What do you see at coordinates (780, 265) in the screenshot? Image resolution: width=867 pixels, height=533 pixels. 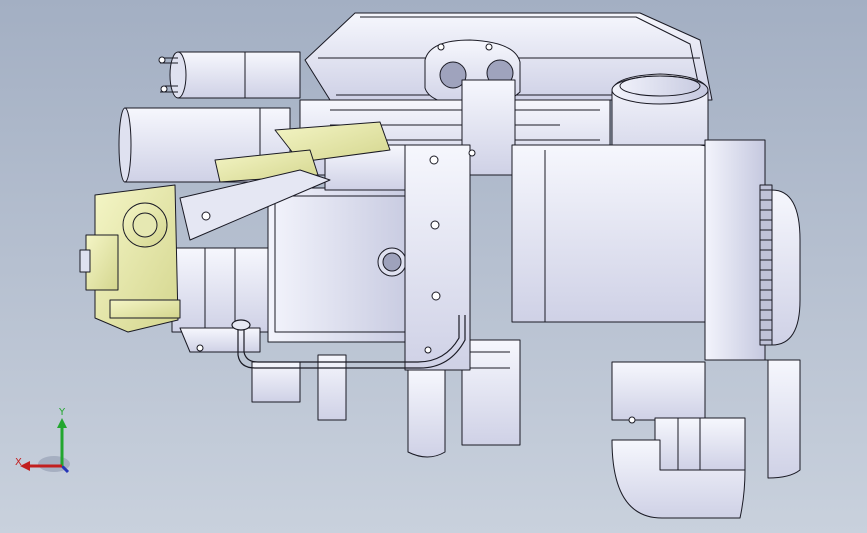 I see `flywheel-ring` at bounding box center [780, 265].